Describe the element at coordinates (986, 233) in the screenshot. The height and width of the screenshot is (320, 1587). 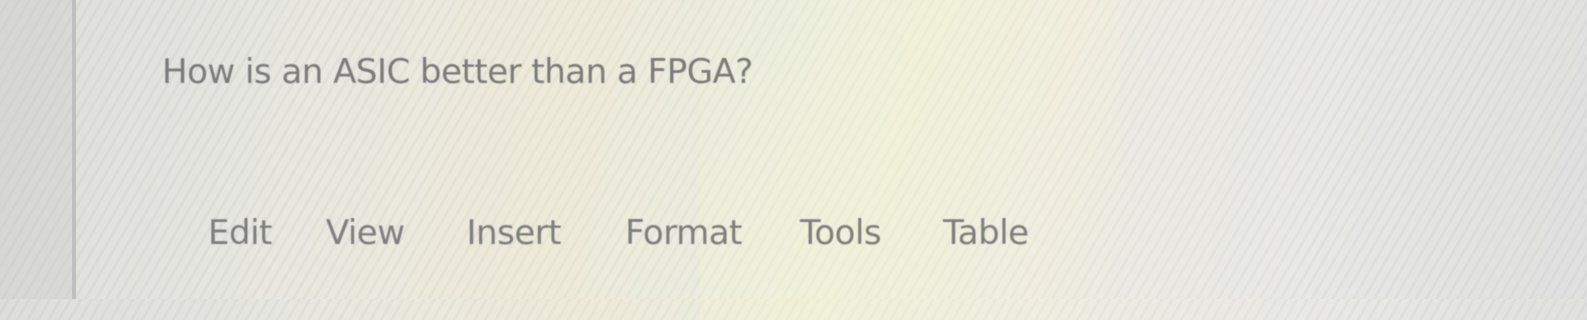
I see `menu-table: Table` at that location.